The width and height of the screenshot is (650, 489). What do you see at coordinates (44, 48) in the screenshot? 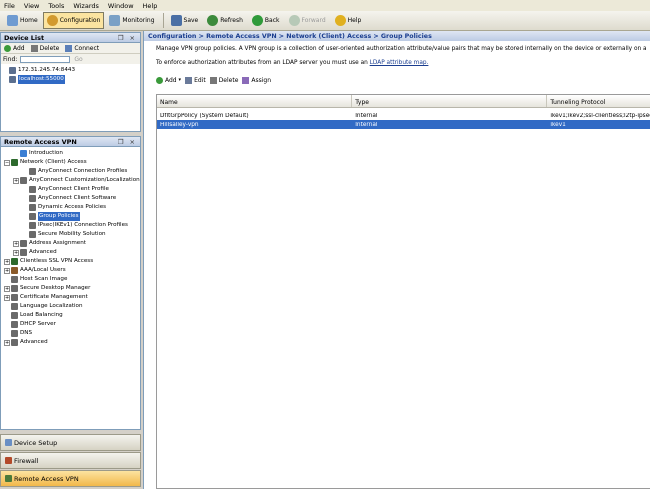
I see `delete-device-button: Delete` at bounding box center [44, 48].